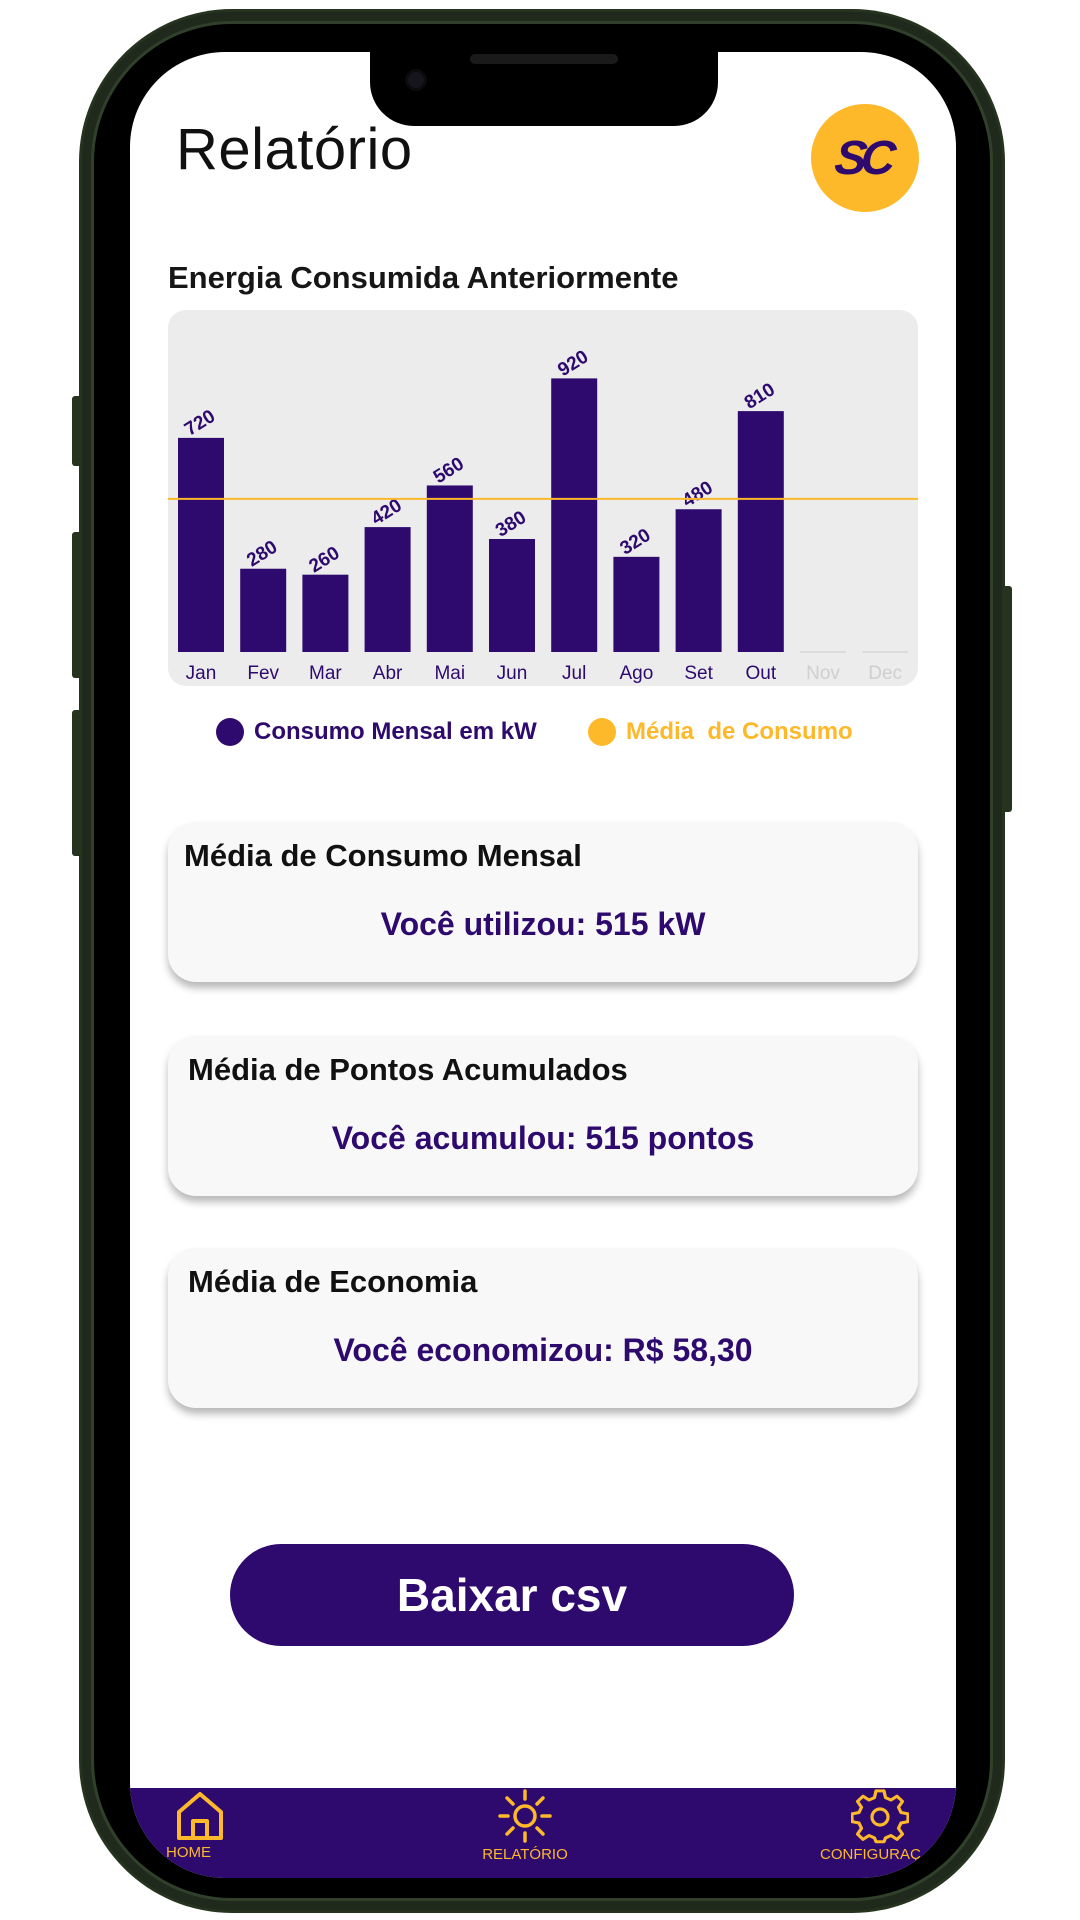  What do you see at coordinates (573, 363) in the screenshot?
I see `data-label-jul: 920` at bounding box center [573, 363].